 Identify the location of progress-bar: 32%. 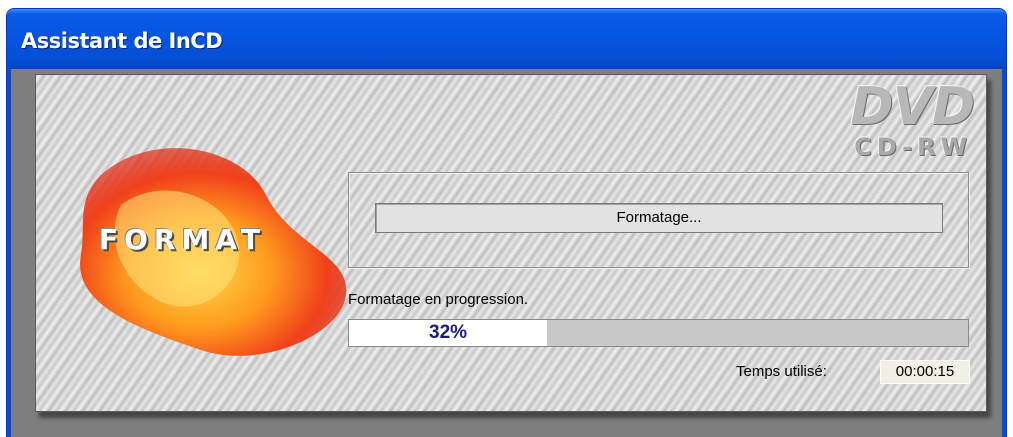
(658, 333).